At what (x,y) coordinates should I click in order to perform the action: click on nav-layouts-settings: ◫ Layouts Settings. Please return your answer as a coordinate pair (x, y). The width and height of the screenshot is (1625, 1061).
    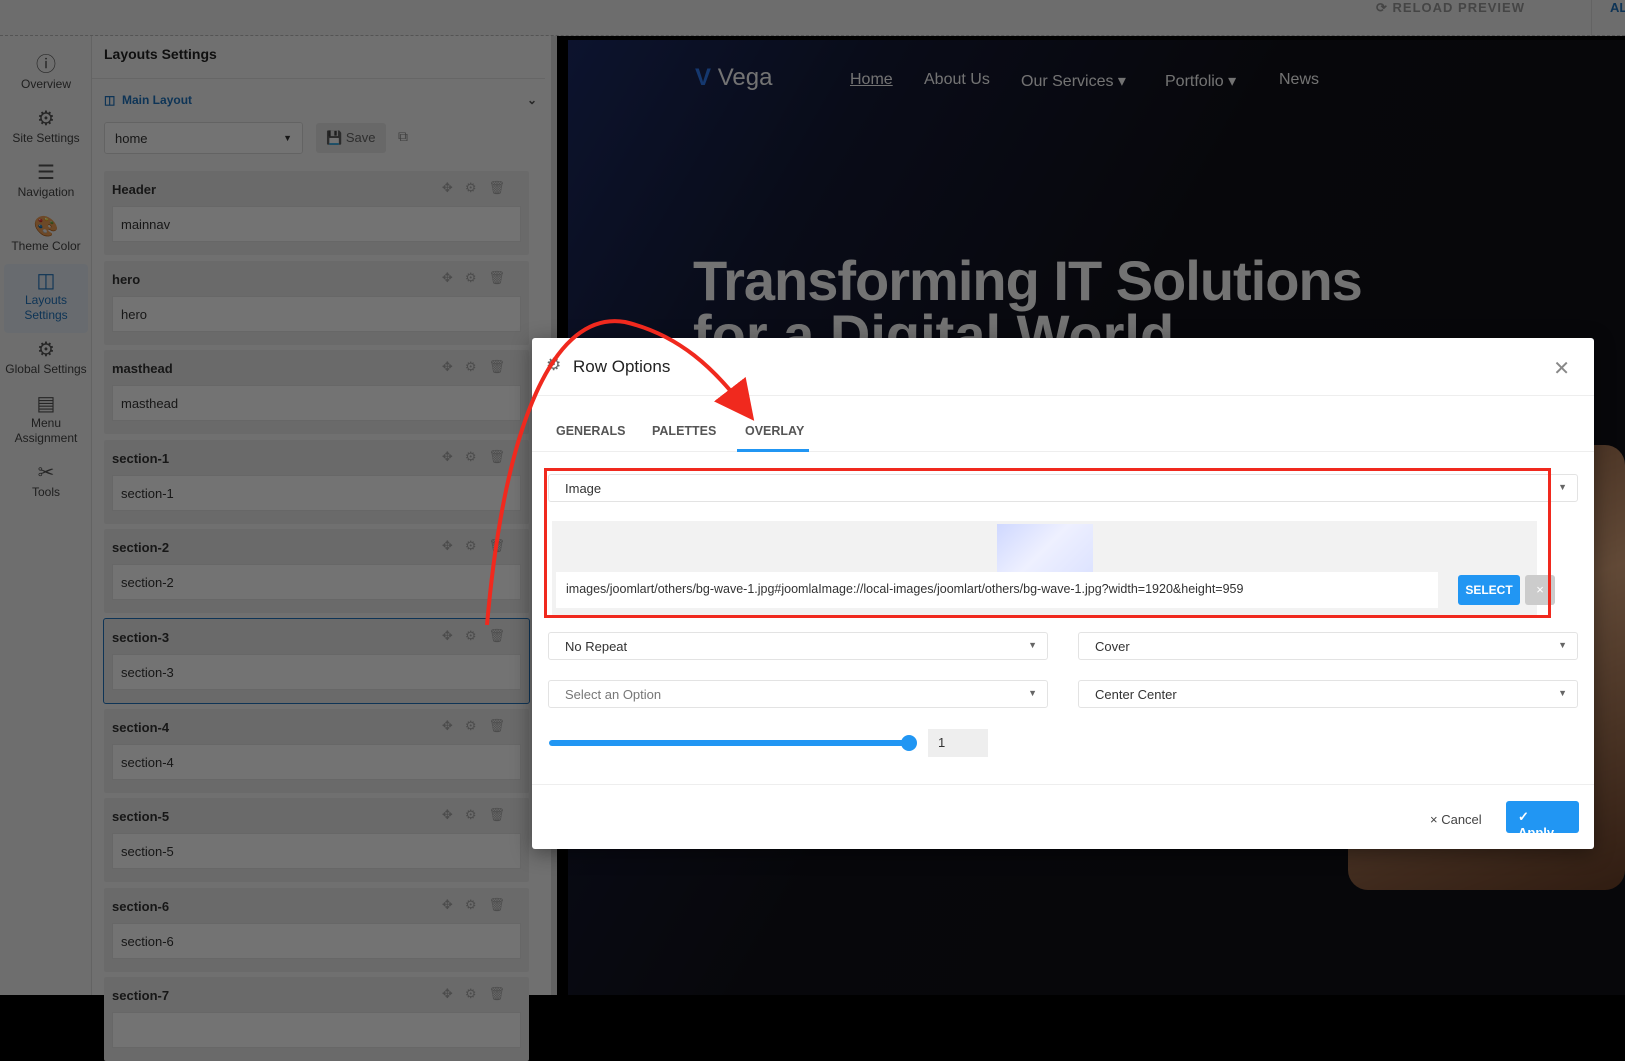
    Looking at the image, I should click on (46, 298).